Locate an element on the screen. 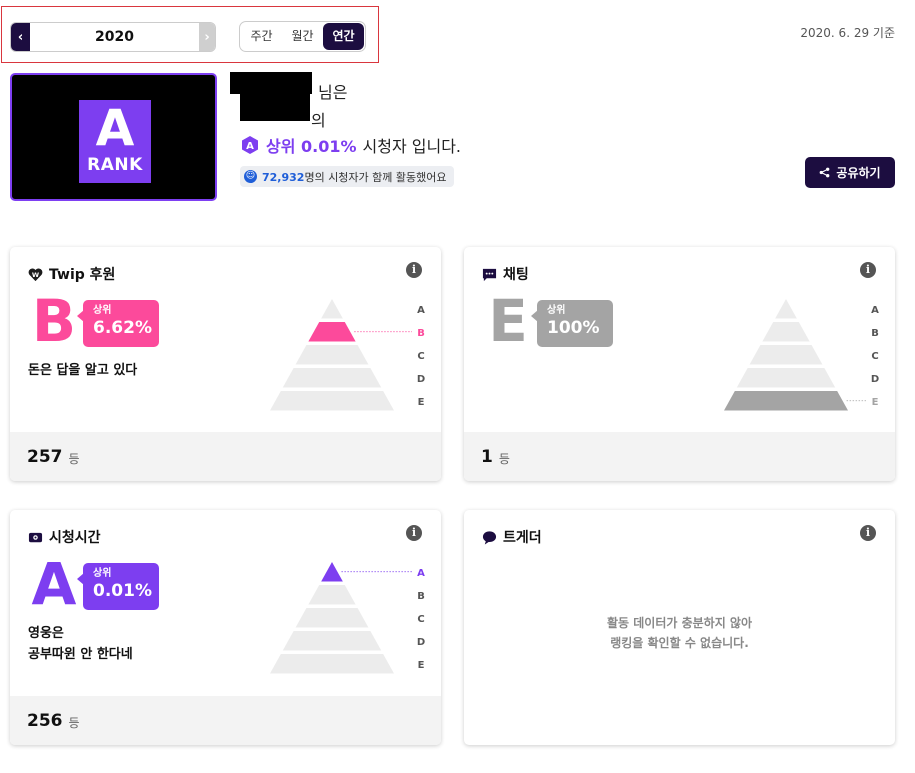 This screenshot has height=773, width=915. rank-card: A RANK is located at coordinates (113, 137).